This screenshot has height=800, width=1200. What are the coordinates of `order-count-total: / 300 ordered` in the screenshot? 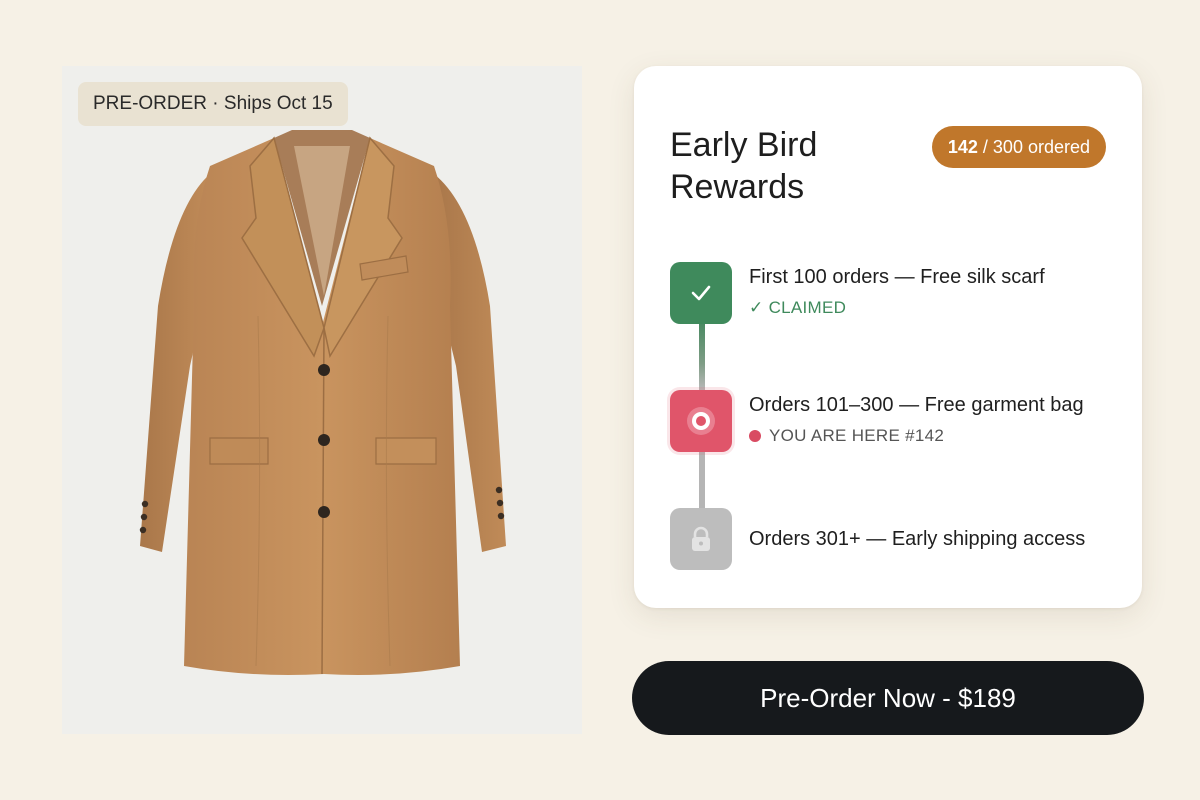 It's located at (1033, 147).